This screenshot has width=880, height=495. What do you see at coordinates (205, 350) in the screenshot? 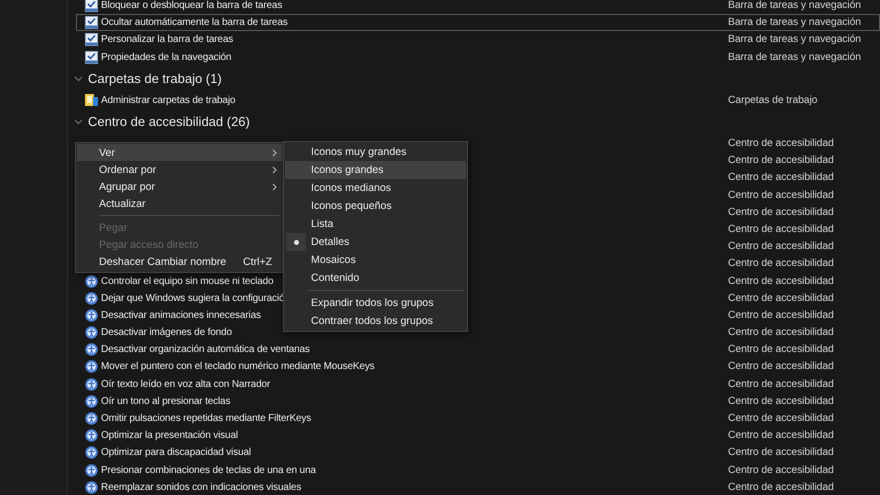
I see `item-name: Desactivar organización automática de ventanas` at bounding box center [205, 350].